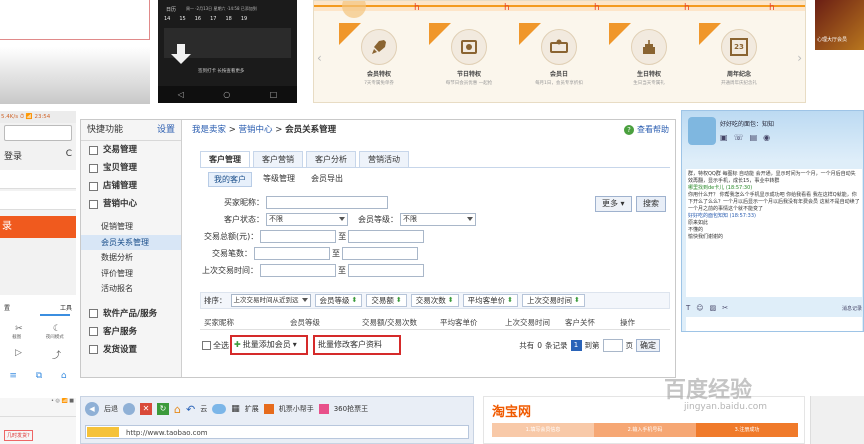  What do you see at coordinates (230, 179) in the screenshot?
I see `subtab-my-customers: 我的客户` at bounding box center [230, 179].